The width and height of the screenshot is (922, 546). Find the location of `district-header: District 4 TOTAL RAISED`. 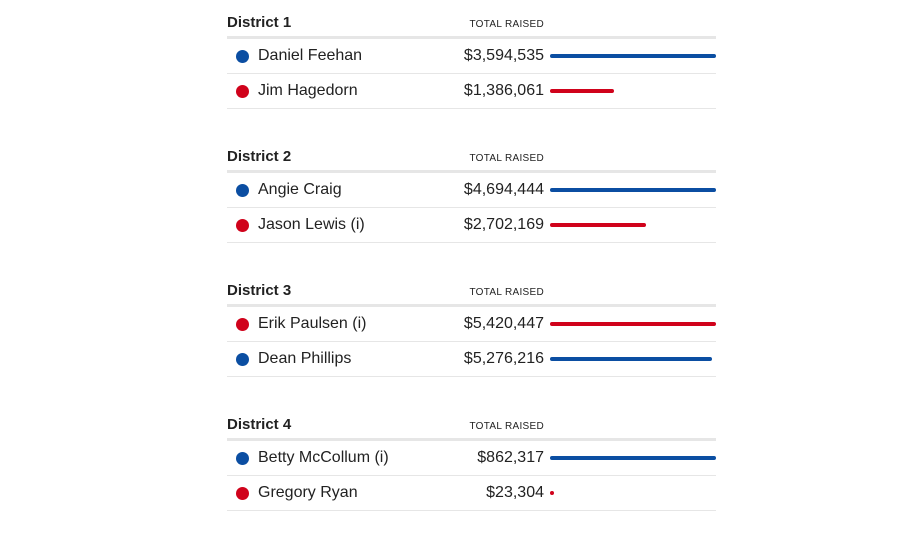

district-header: District 4 TOTAL RAISED is located at coordinates (471, 426).